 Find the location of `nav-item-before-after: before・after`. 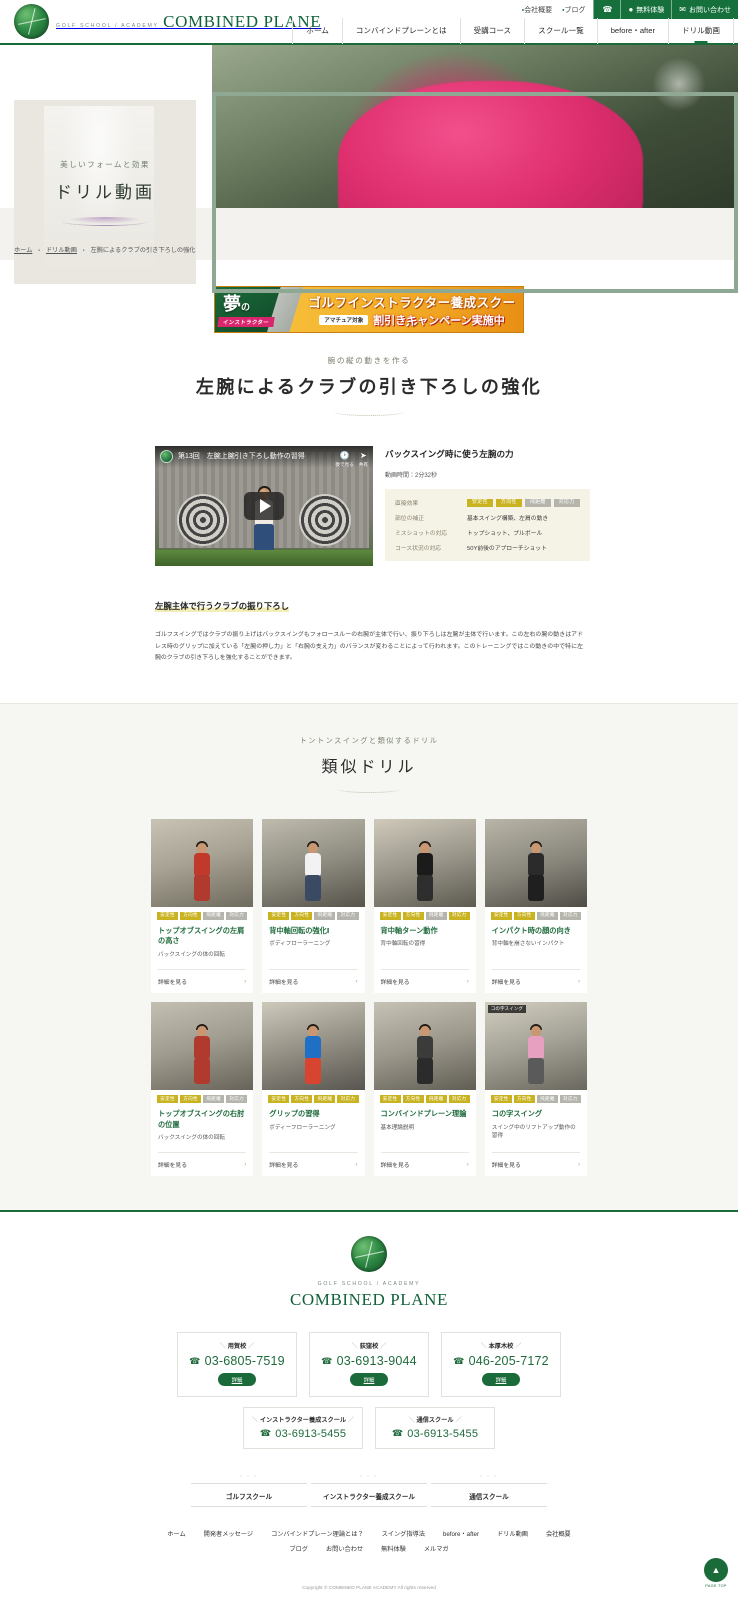

nav-item-before-after: before・after is located at coordinates (632, 31).